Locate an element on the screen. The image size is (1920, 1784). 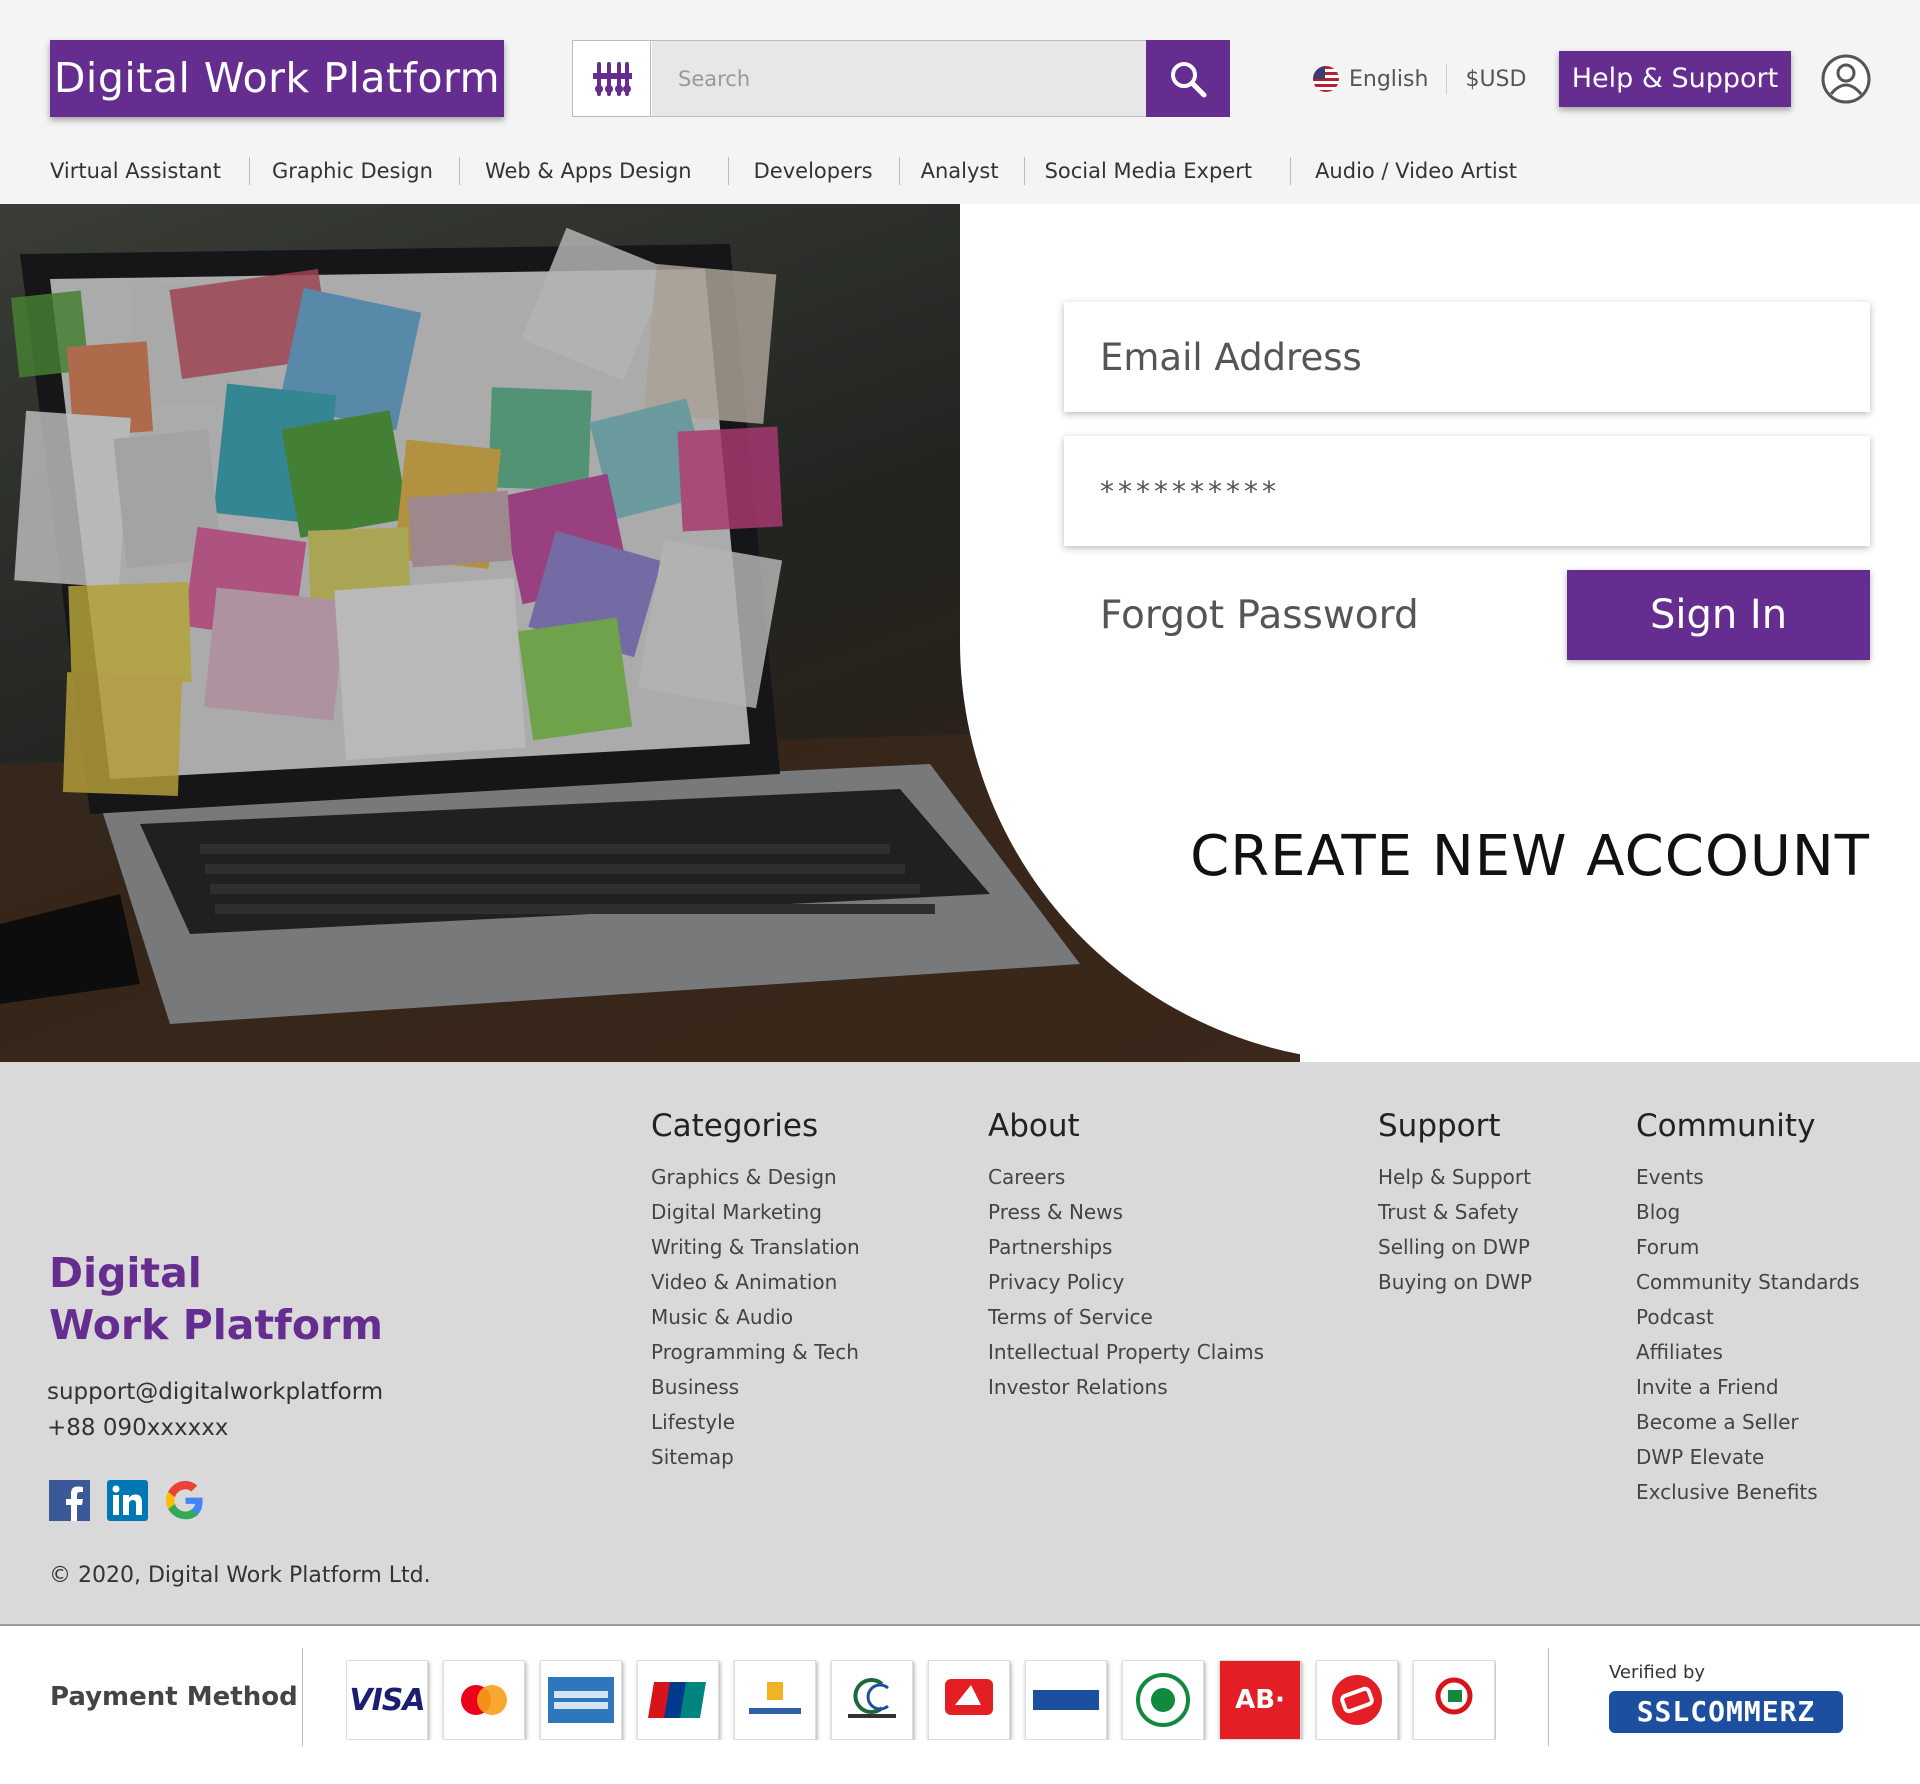
login-form: Forgot Password Sign In is located at coordinates (1467, 481).